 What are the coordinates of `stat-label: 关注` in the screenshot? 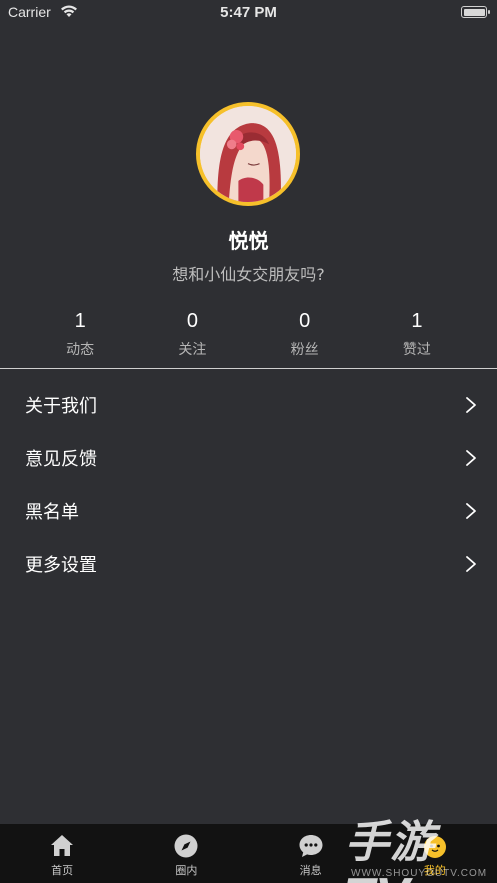 It's located at (192, 350).